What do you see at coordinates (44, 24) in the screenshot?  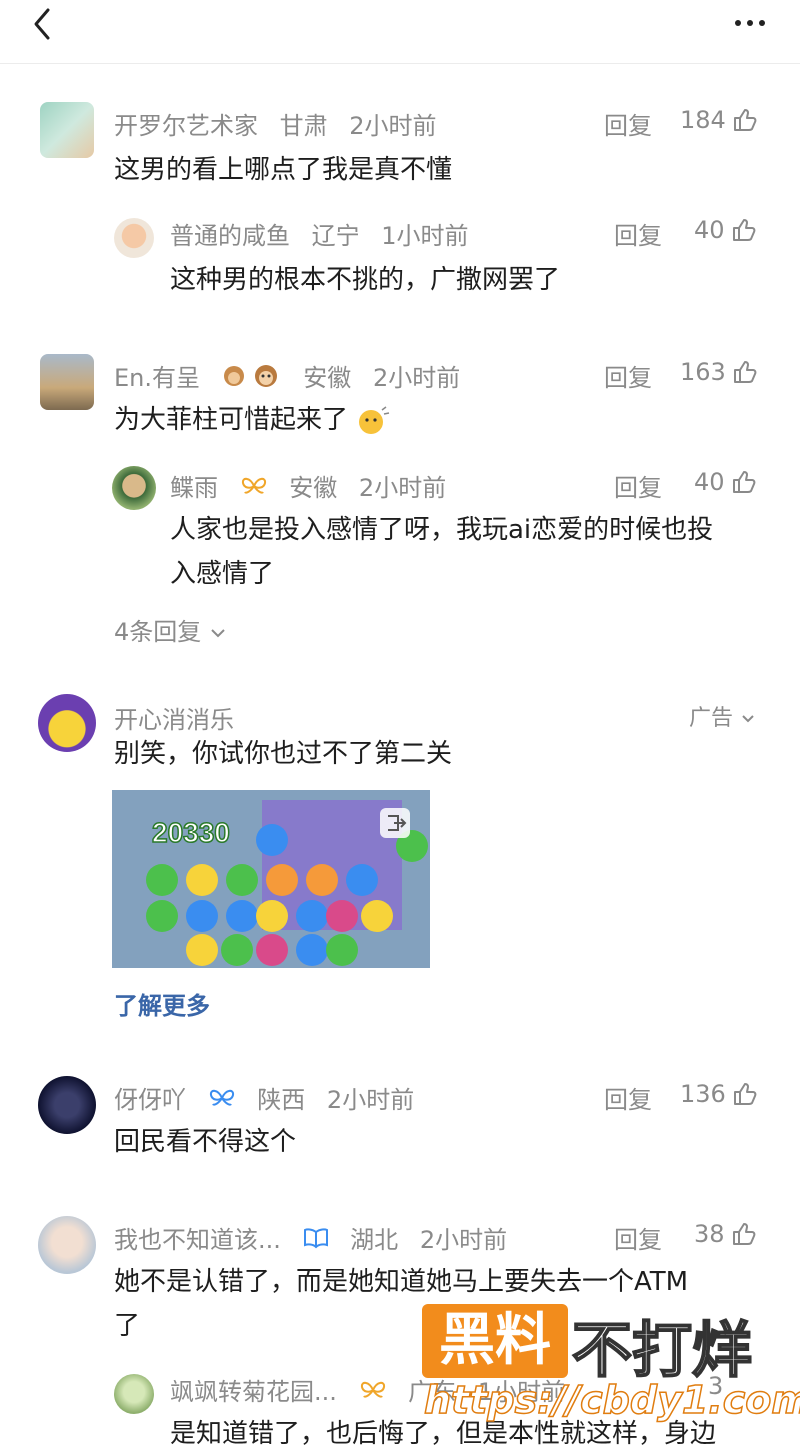 I see `back-arrow-icon` at bounding box center [44, 24].